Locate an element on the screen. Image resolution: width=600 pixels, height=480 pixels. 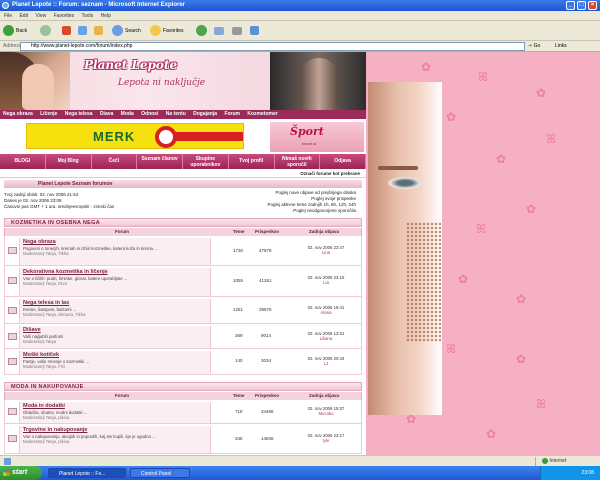
stop-icon is located at coordinates (66, 31).